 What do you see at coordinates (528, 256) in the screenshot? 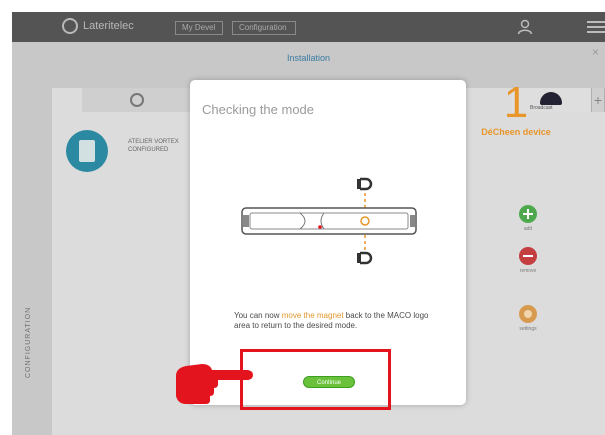
I see `minus-icon` at bounding box center [528, 256].